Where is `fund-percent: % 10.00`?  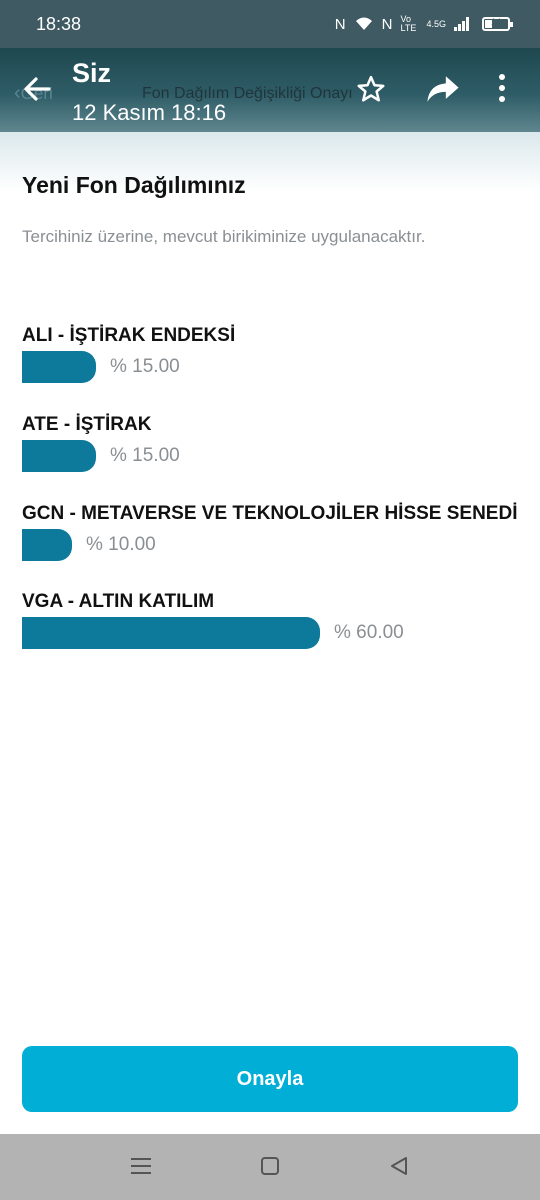
fund-percent: % 10.00 is located at coordinates (121, 544).